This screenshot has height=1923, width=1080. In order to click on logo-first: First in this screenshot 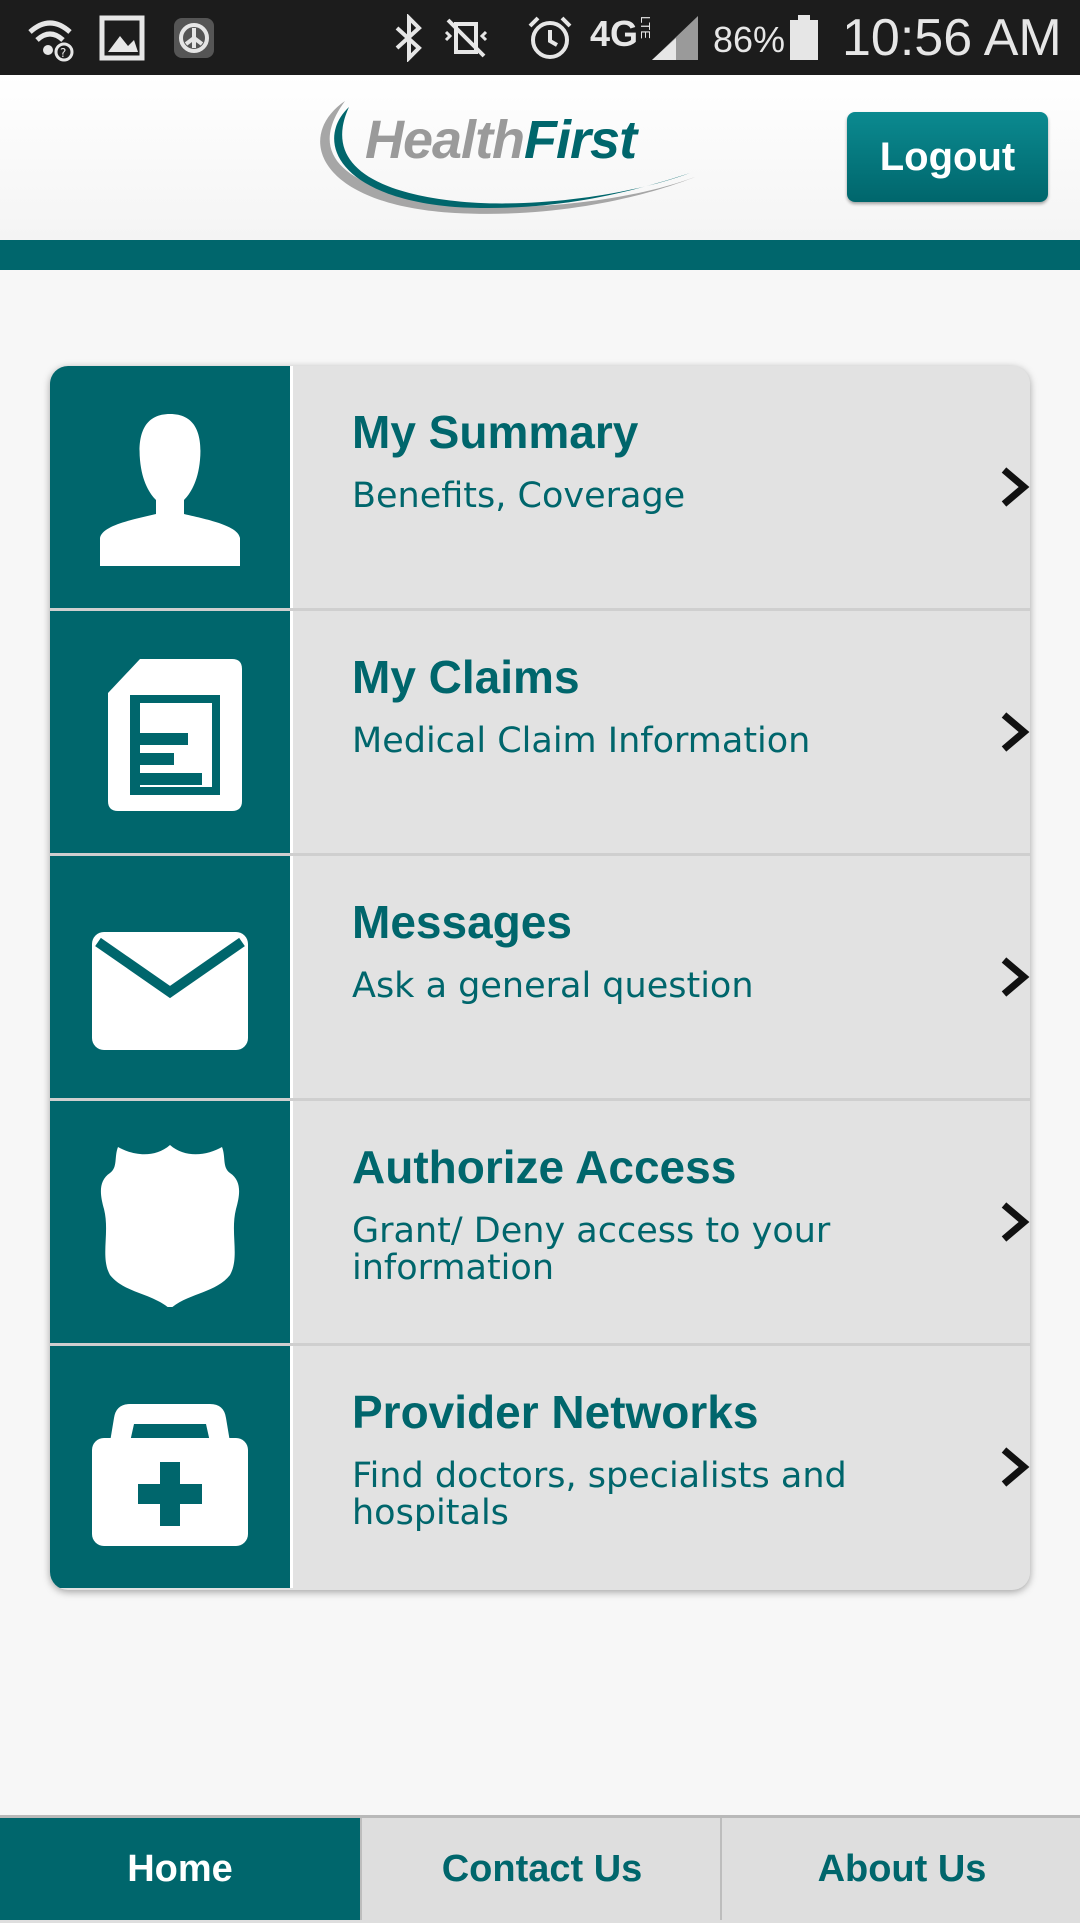, I will do `click(580, 140)`.